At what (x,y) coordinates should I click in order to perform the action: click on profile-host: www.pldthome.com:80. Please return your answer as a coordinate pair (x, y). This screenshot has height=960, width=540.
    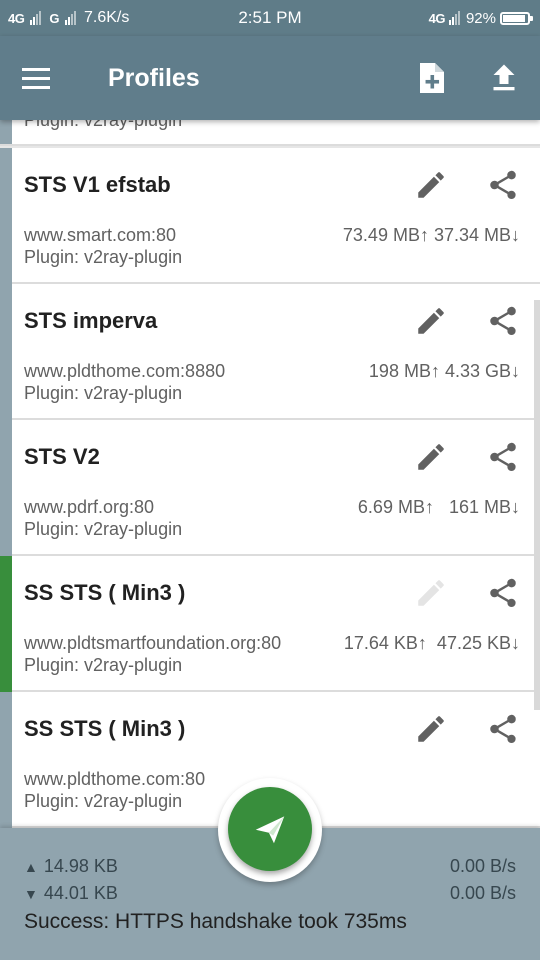
    Looking at the image, I should click on (115, 779).